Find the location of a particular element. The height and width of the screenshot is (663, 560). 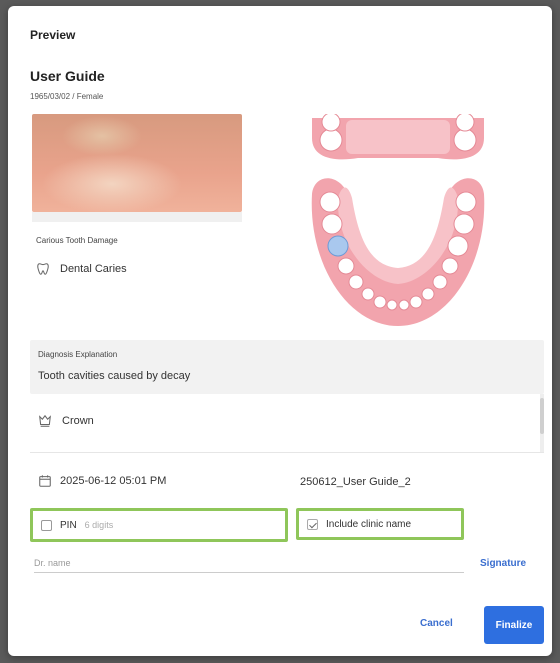

include-clinic-checkbox is located at coordinates (312, 524).